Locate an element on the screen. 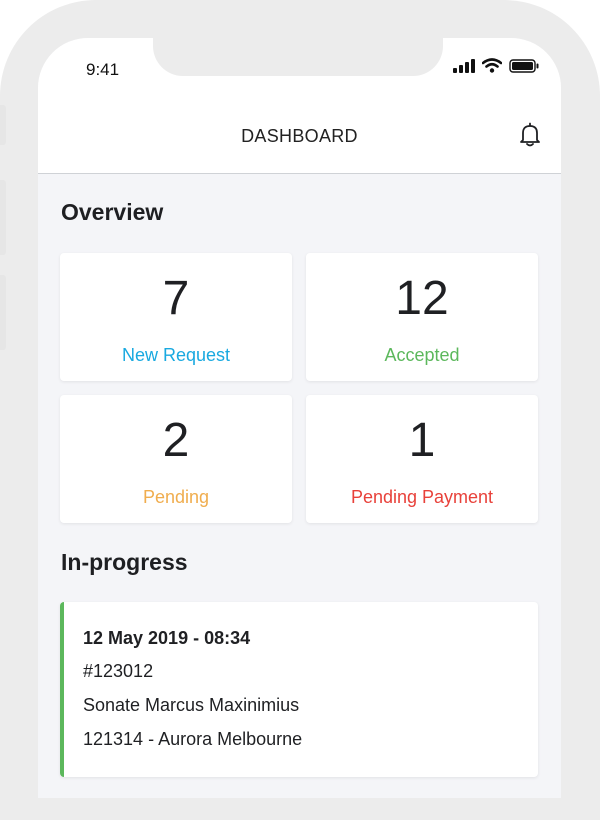 The width and height of the screenshot is (600, 820). battery-icon is located at coordinates (524, 65).